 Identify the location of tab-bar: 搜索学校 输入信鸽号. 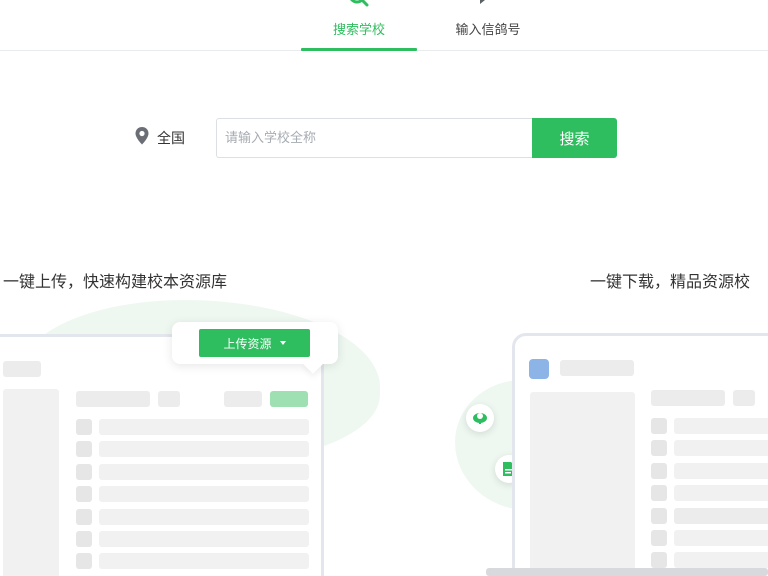
(384, 25).